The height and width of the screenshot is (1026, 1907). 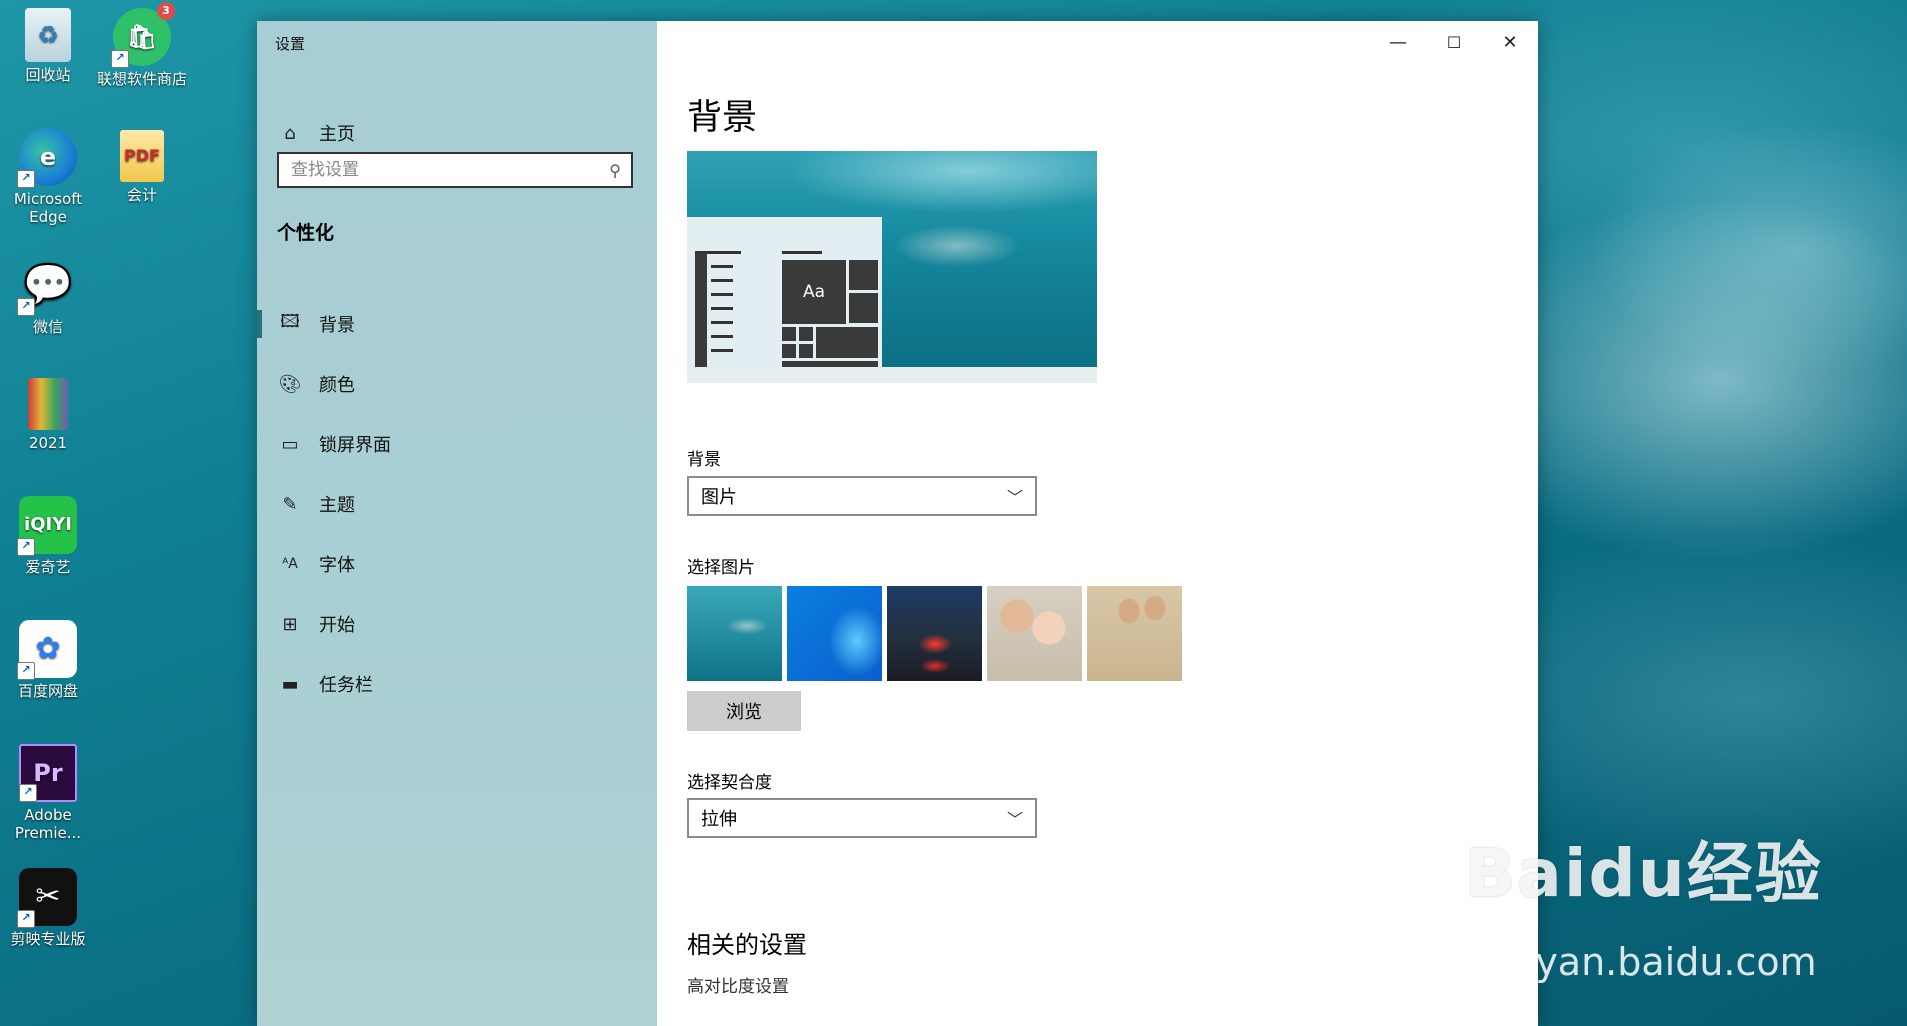 I want to click on desktop-icon-wechat: 💬 ↗ 微信, so click(x=48, y=296).